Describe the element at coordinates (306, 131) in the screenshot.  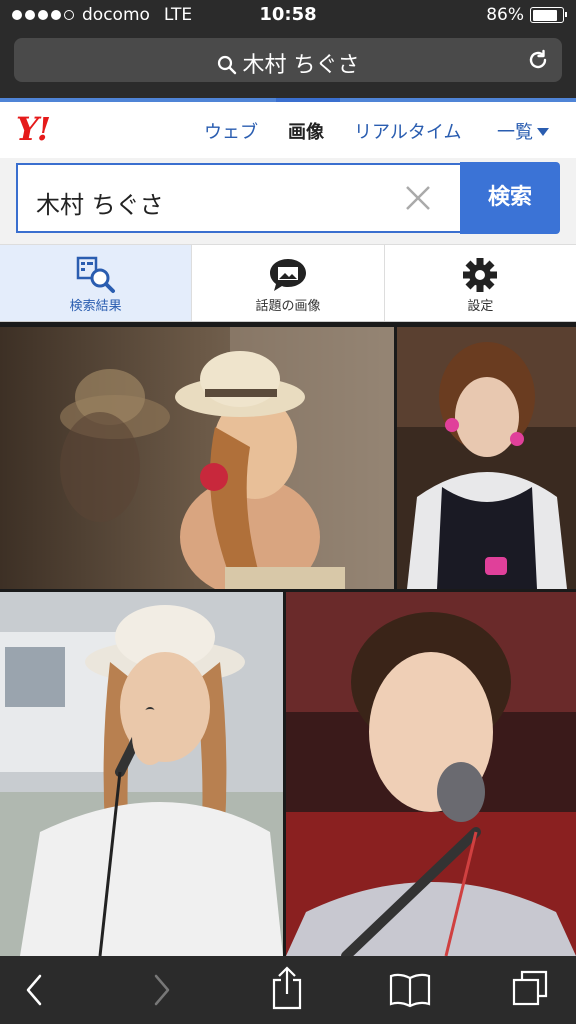
I see `tab-images: 画像` at that location.